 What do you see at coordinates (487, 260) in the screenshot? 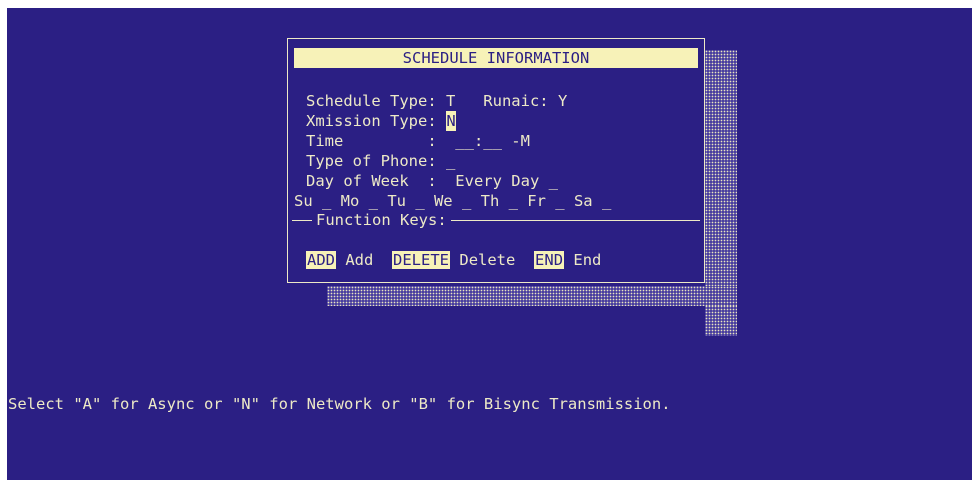
I see `delete-key-label: Delete` at bounding box center [487, 260].